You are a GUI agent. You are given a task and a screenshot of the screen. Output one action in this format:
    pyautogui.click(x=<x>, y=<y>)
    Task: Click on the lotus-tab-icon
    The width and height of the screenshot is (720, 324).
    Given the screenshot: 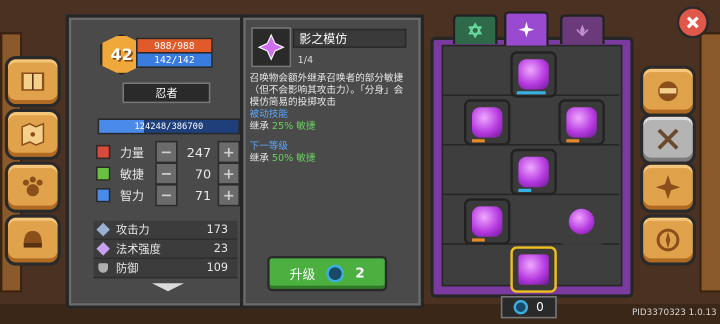 What is the action you would take?
    pyautogui.click(x=582, y=30)
    